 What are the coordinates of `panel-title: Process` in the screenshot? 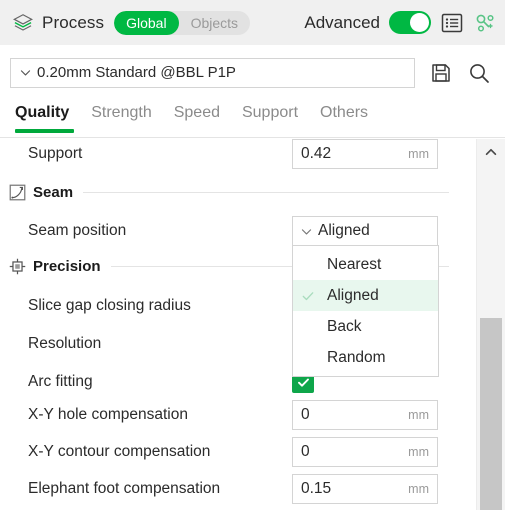 It's located at (73, 22).